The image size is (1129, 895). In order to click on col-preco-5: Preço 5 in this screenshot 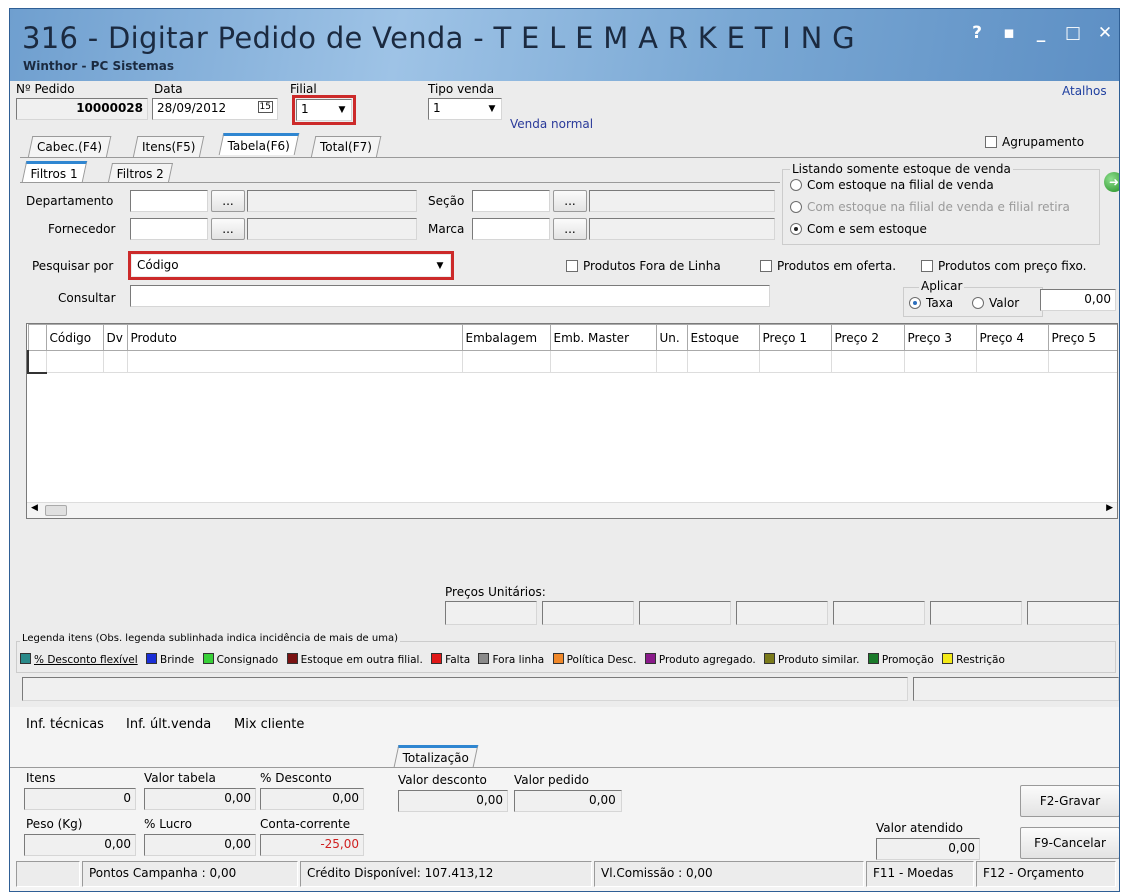, I will do `click(1082, 337)`.